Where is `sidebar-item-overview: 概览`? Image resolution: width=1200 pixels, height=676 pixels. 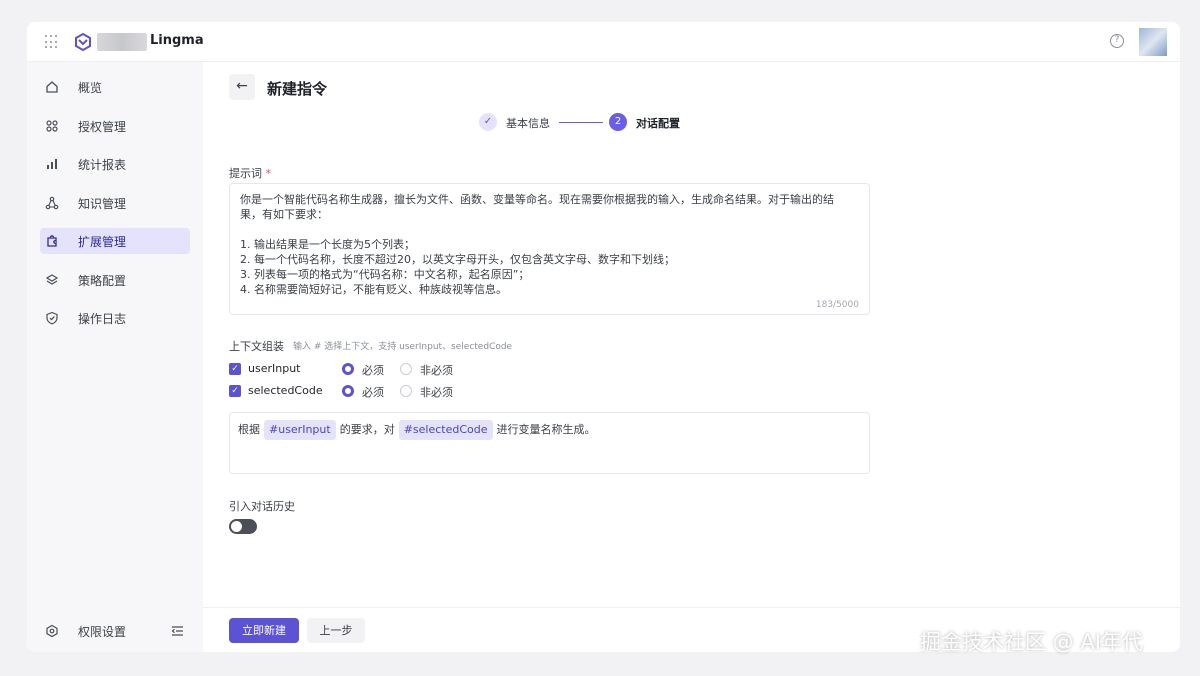
sidebar-item-overview: 概览 is located at coordinates (115, 87).